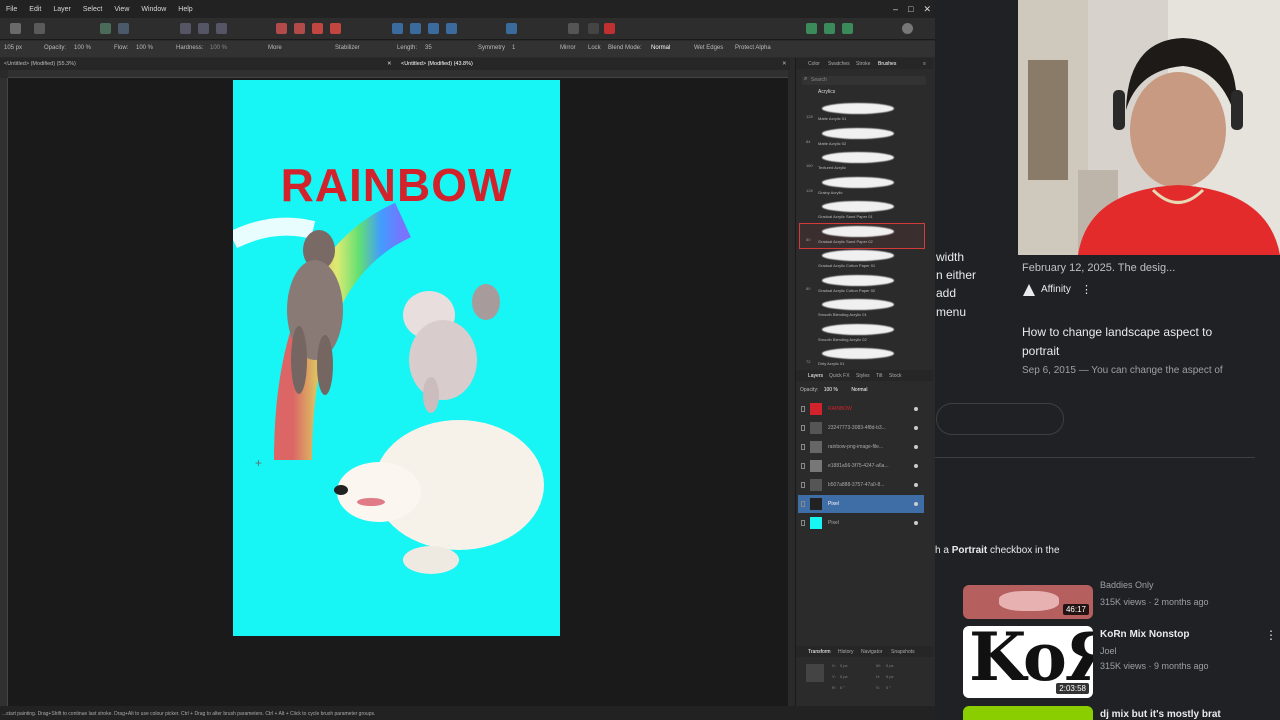 The width and height of the screenshot is (1280, 720). Describe the element at coordinates (846, 652) in the screenshot. I see `tab-history: History` at that location.